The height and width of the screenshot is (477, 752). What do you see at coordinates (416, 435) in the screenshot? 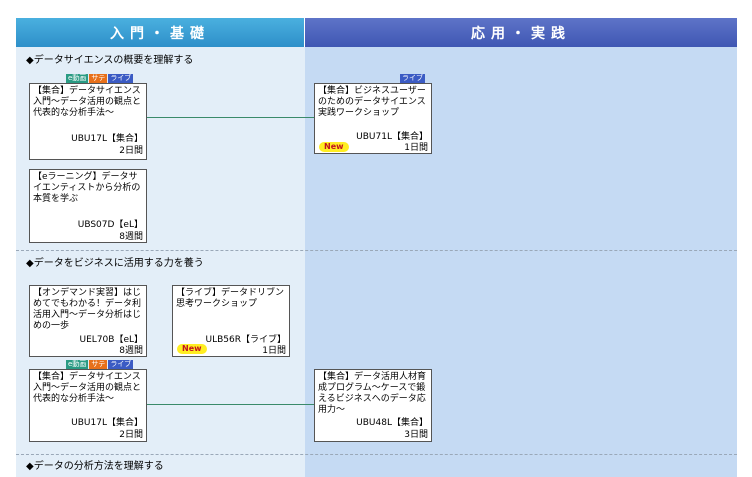
I see `course-duration: 3日間` at bounding box center [416, 435].